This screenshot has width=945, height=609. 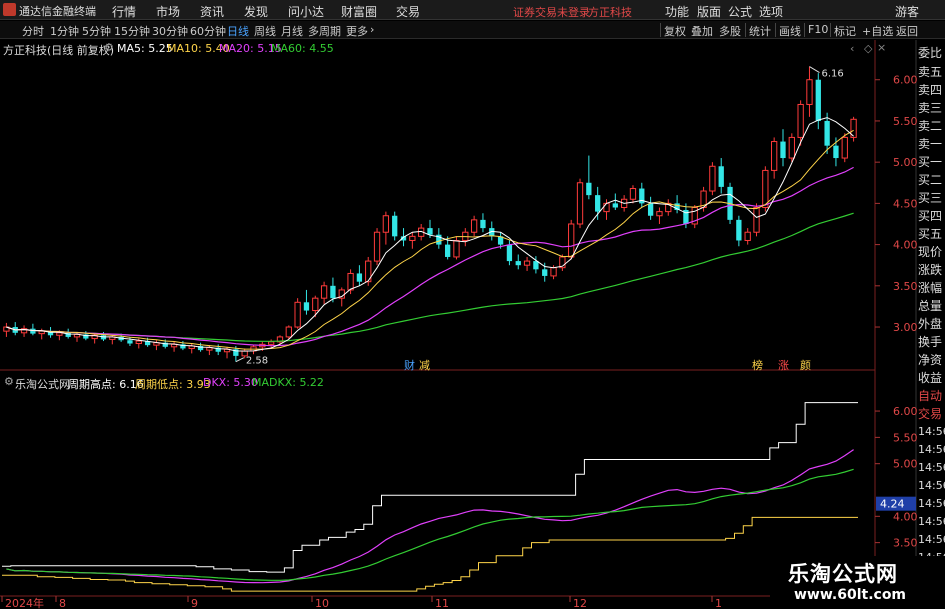 I want to click on quote-label: 买一, so click(x=931, y=162).